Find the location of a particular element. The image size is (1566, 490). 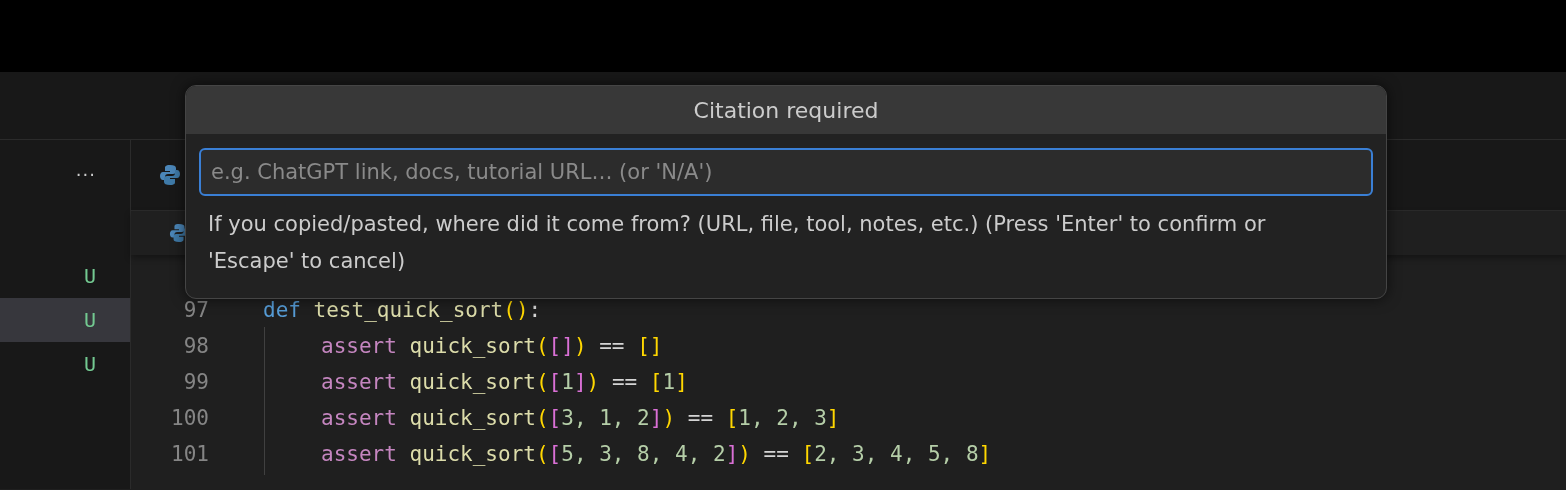

dialog-title: Citation required is located at coordinates (786, 110).